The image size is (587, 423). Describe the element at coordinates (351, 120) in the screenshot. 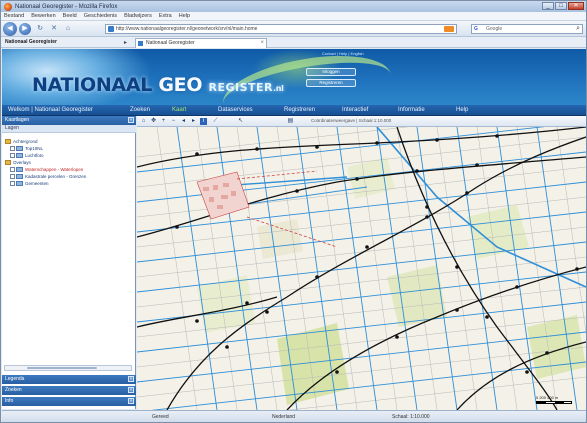

I see `coordinate-readout: Coördinatenweergave | Schaal 1:10.000` at that location.